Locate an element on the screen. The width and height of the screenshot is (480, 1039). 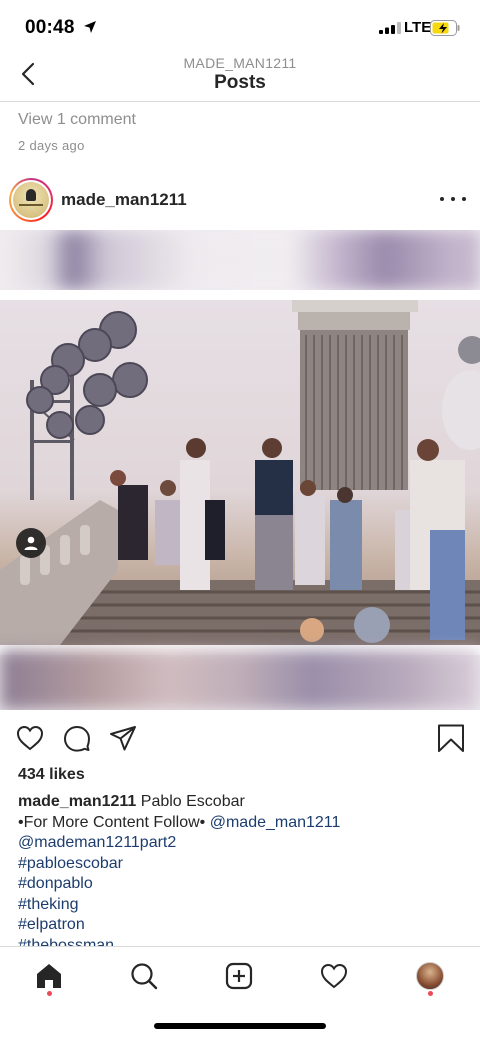
tagged-people-button is located at coordinates (31, 543).